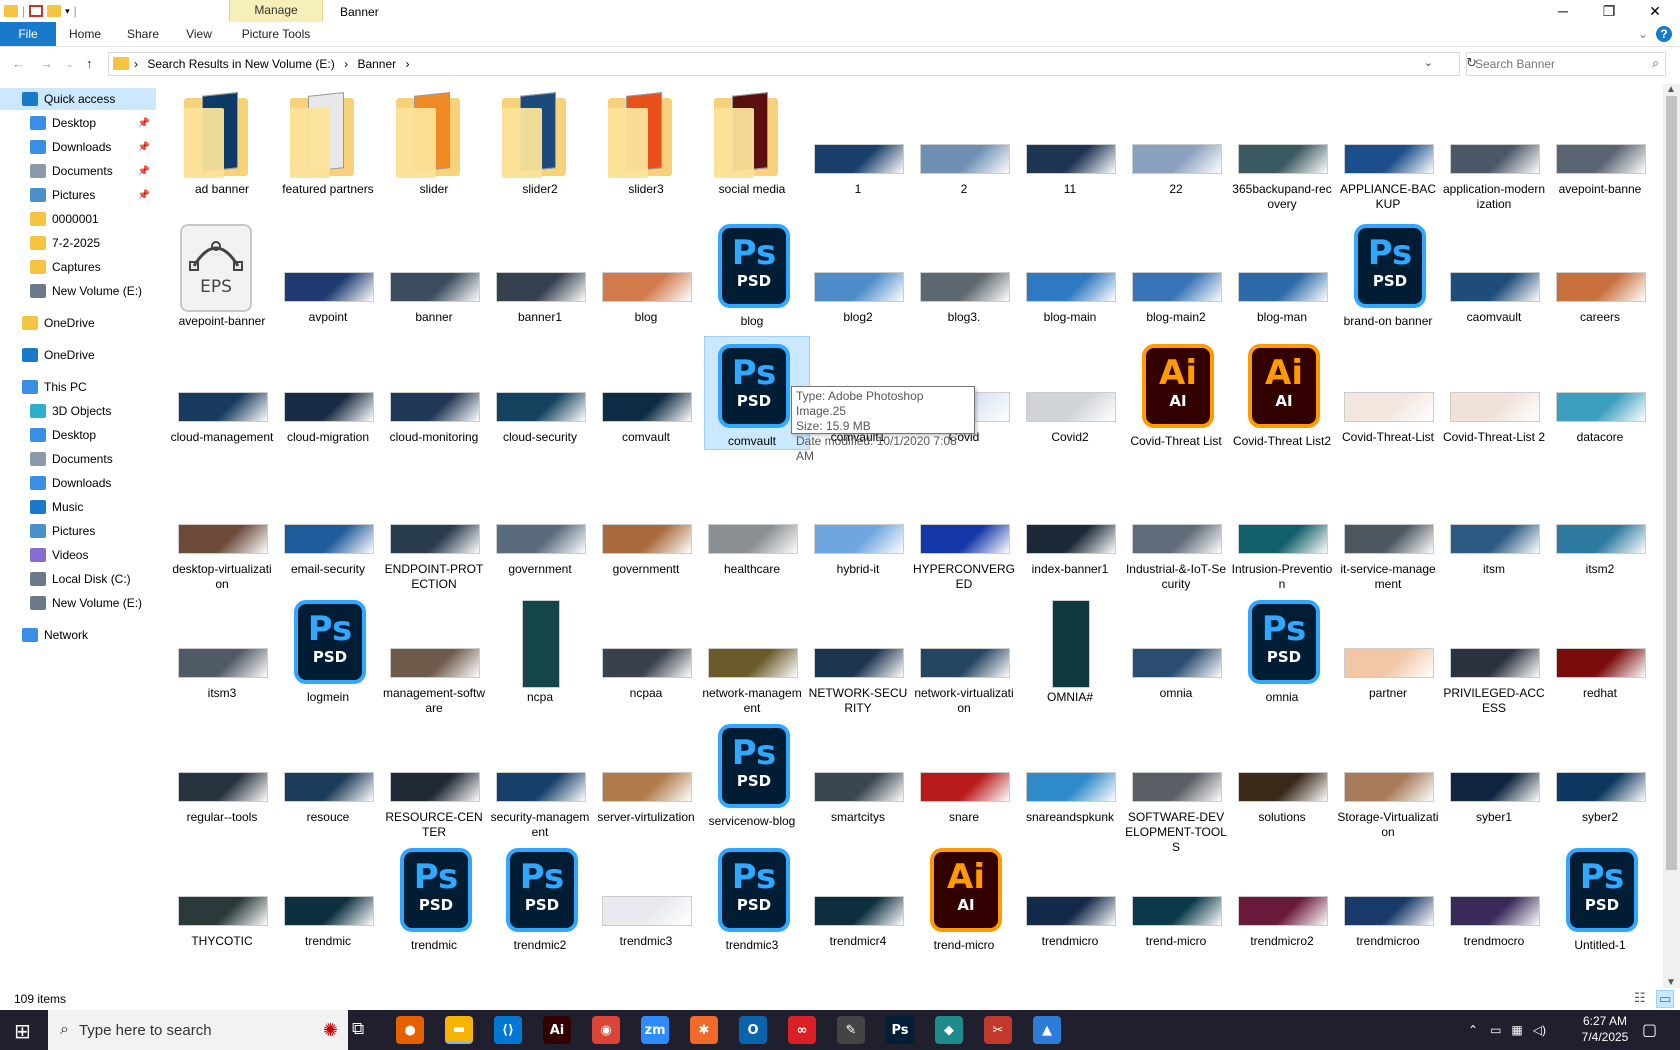 The image size is (1680, 1050). Describe the element at coordinates (222, 775) in the screenshot. I see `file-item: regular--tools` at that location.